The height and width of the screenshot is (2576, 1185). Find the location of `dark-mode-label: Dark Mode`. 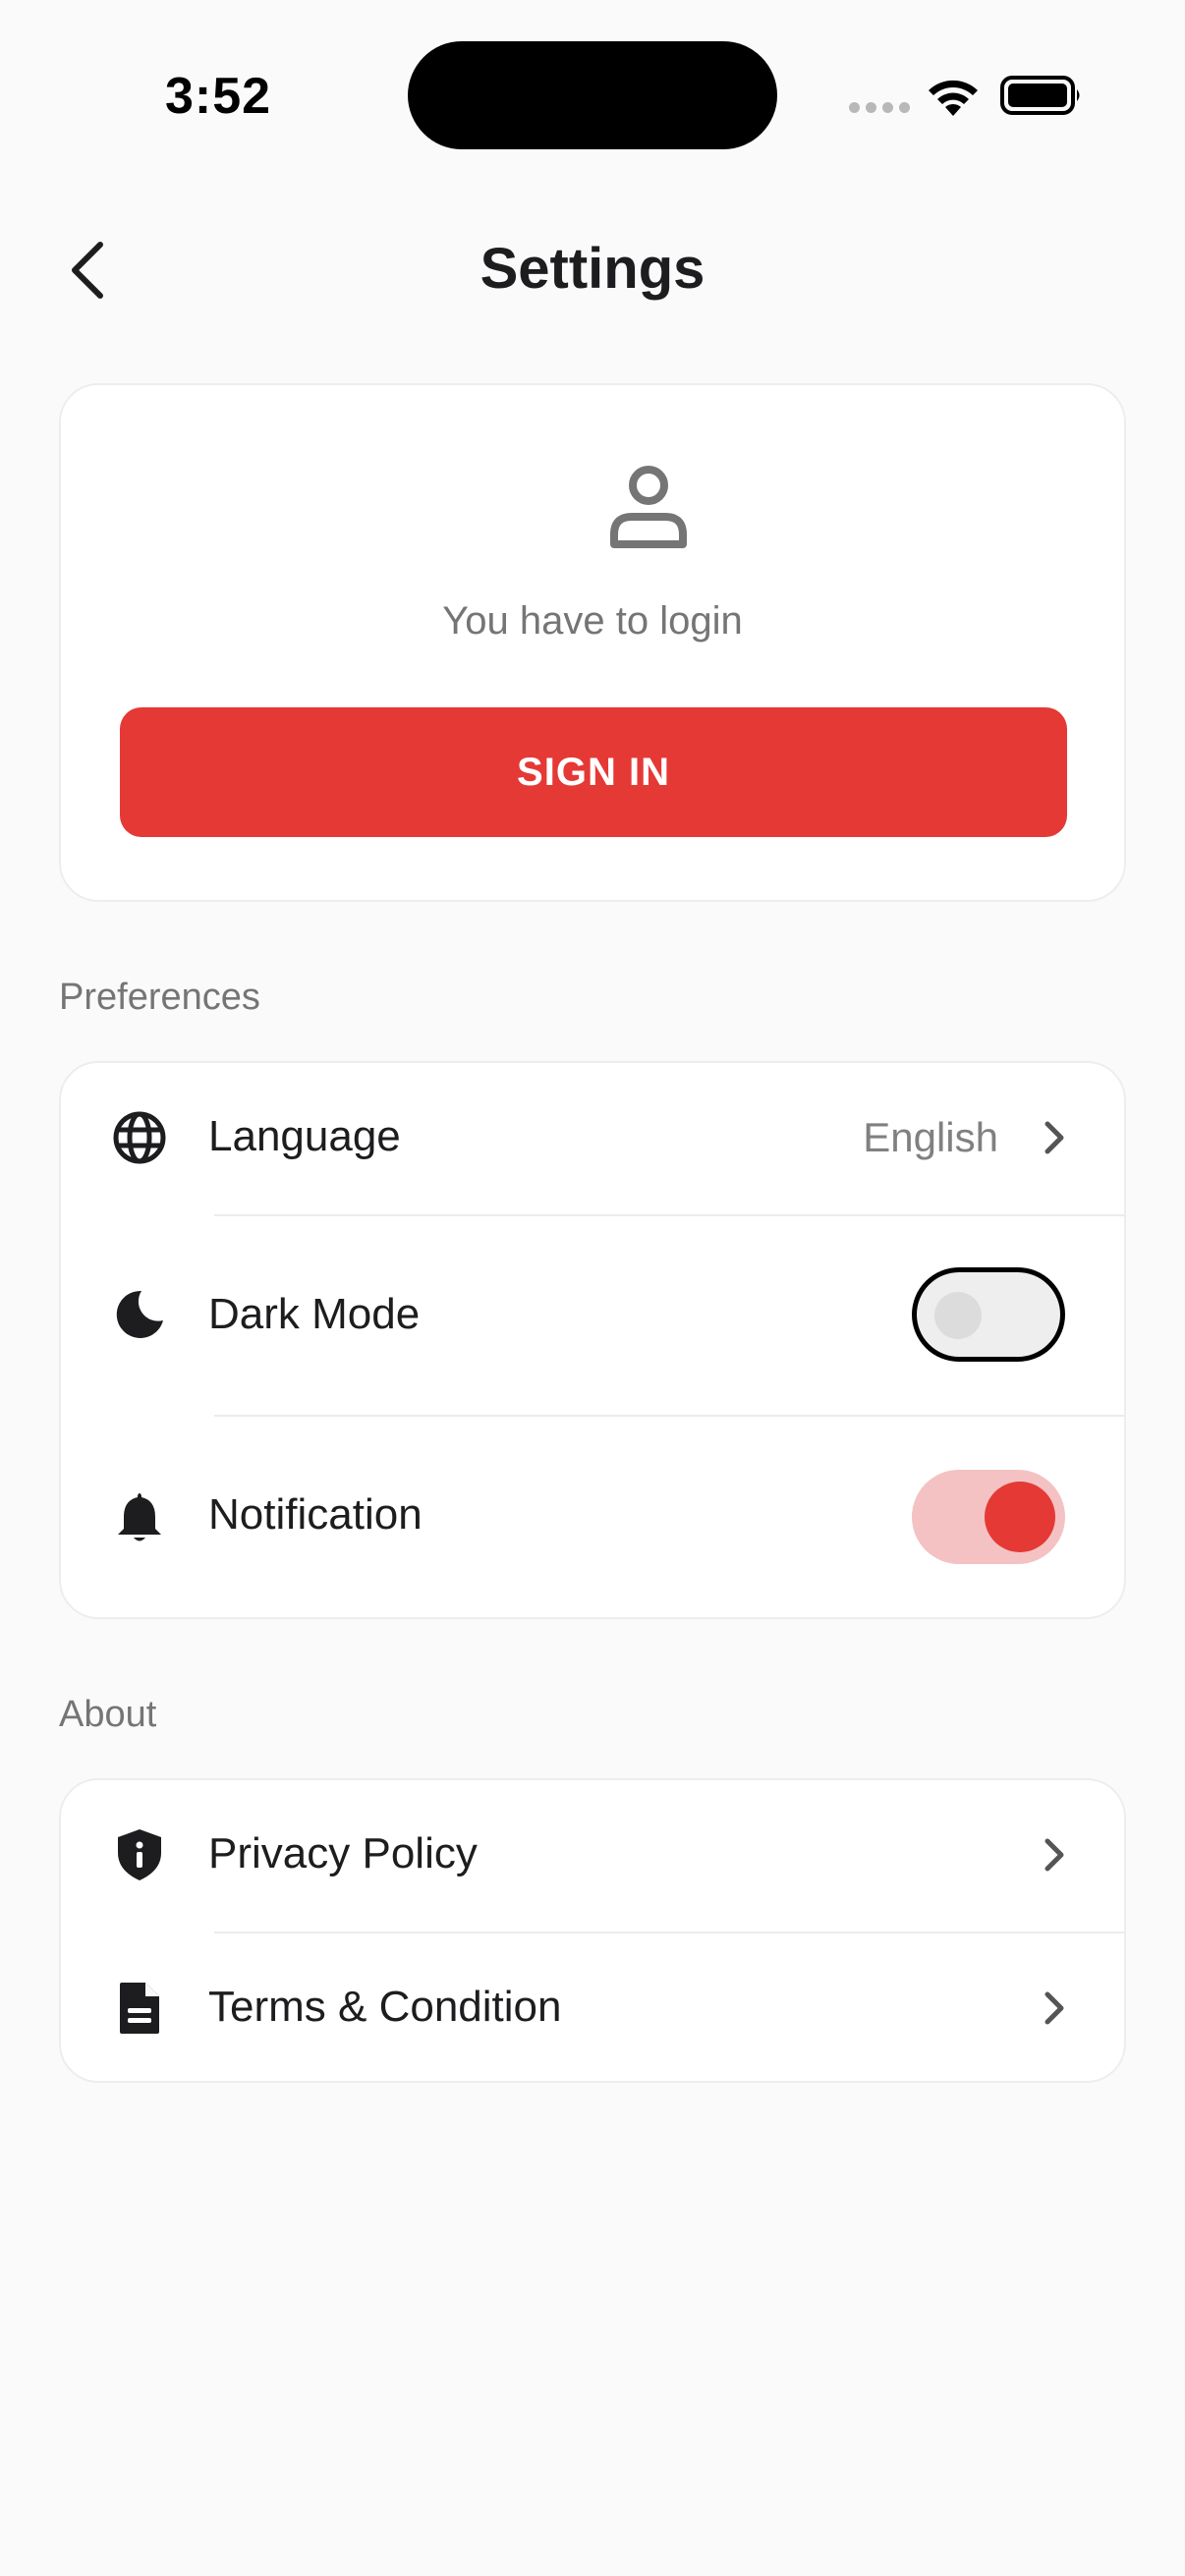

dark-mode-label: Dark Mode is located at coordinates (315, 1314).